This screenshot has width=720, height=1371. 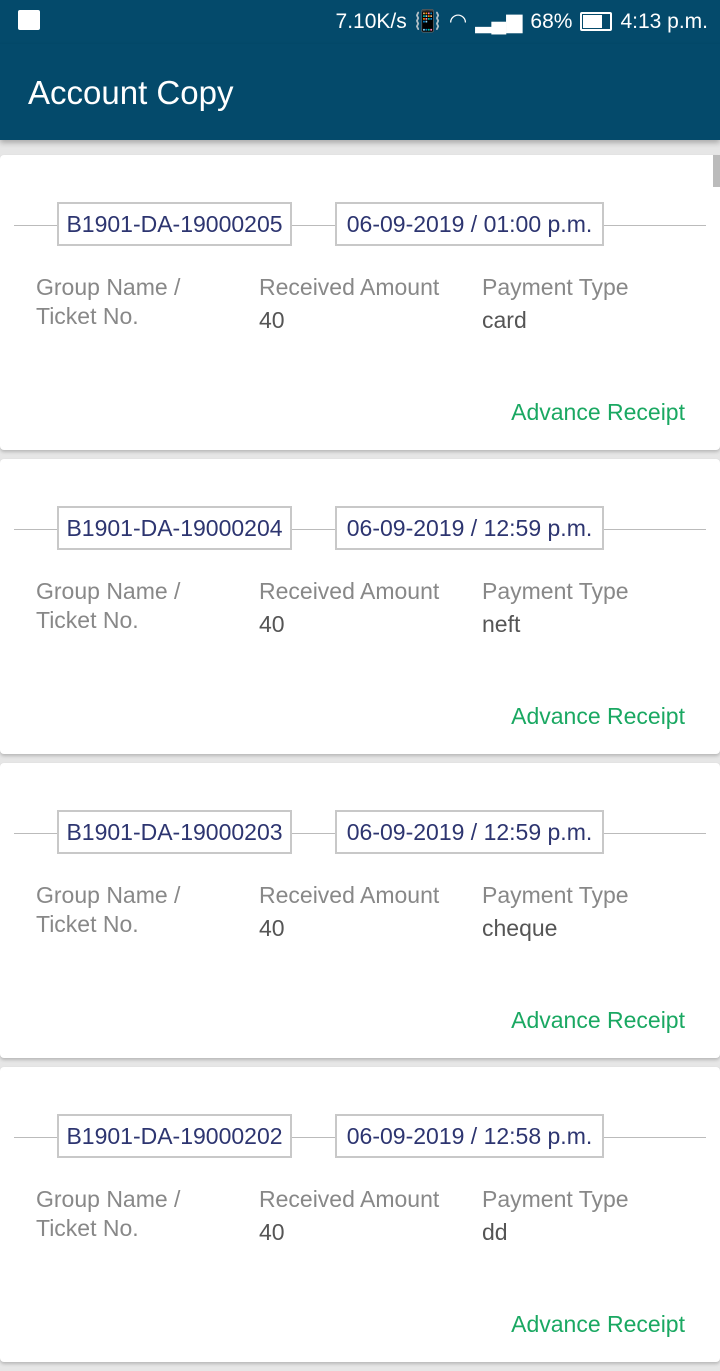 What do you see at coordinates (469, 1136) in the screenshot?
I see `receipt-datetime: 06-09-2019 / 12:58 p.m.` at bounding box center [469, 1136].